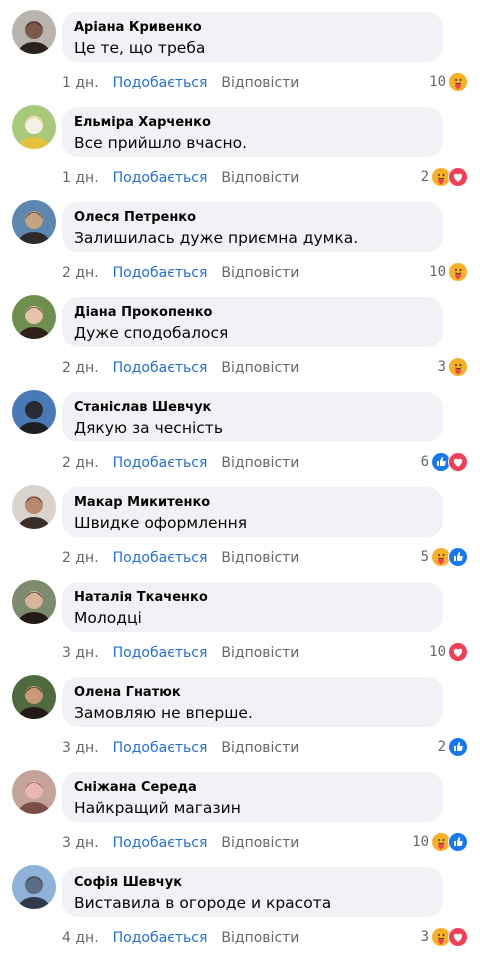  What do you see at coordinates (252, 503) in the screenshot?
I see `comment-author: Макар Микитенко` at bounding box center [252, 503].